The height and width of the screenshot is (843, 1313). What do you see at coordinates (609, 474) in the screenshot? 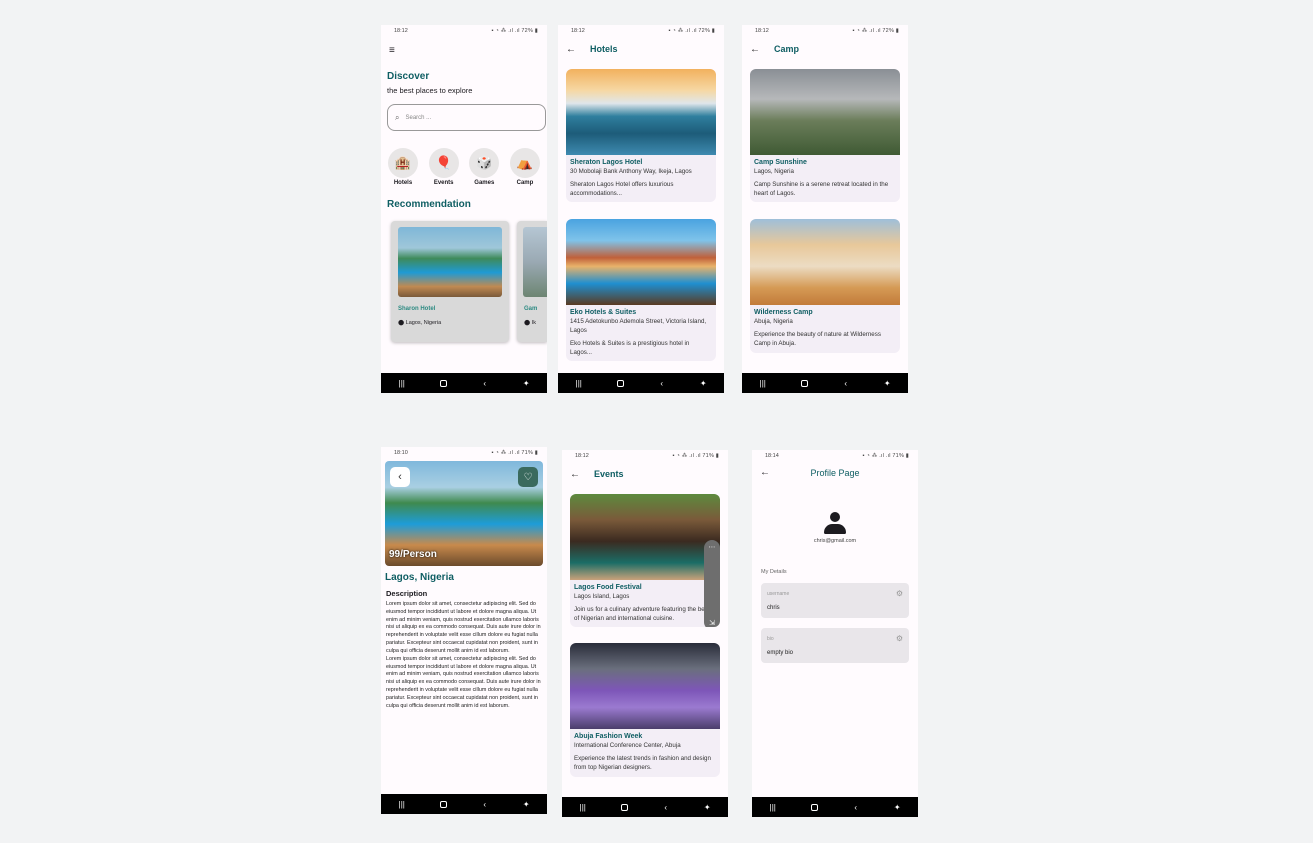
I see `page-title: Events` at bounding box center [609, 474].